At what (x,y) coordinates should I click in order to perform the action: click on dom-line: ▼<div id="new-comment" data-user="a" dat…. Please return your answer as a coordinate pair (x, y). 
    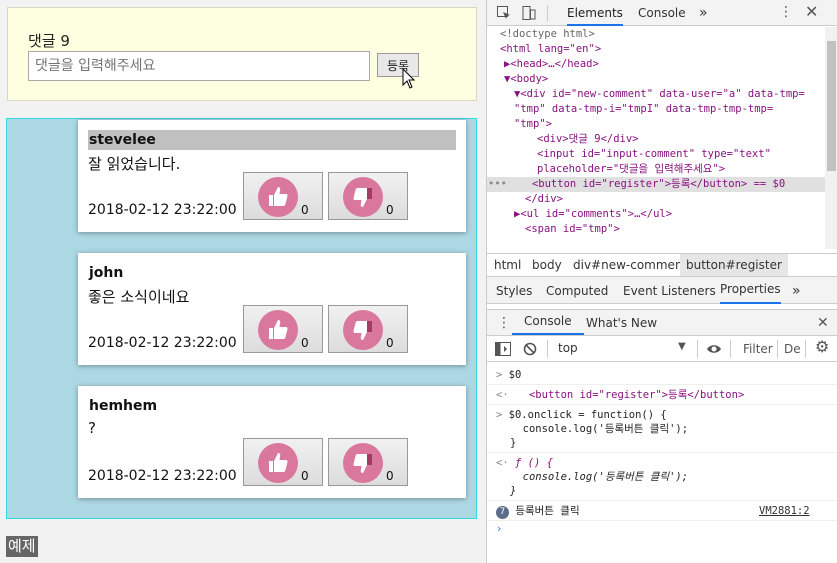
    Looking at the image, I should click on (659, 94).